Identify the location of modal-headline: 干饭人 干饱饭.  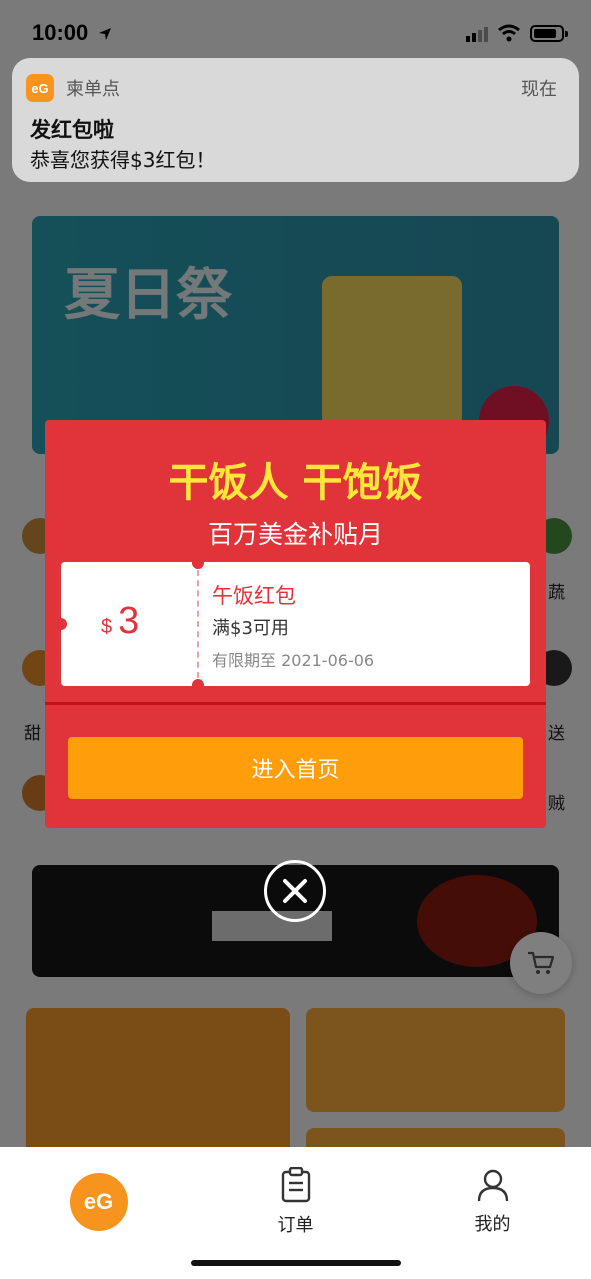
(295, 483).